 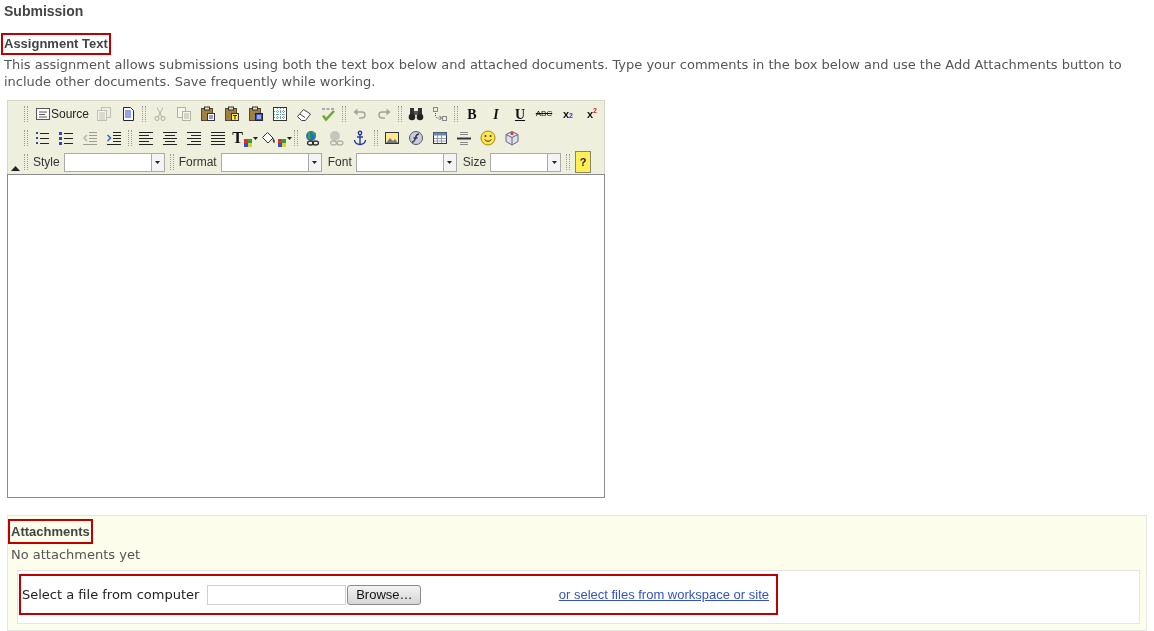 I want to click on copy-icon, so click(x=184, y=114).